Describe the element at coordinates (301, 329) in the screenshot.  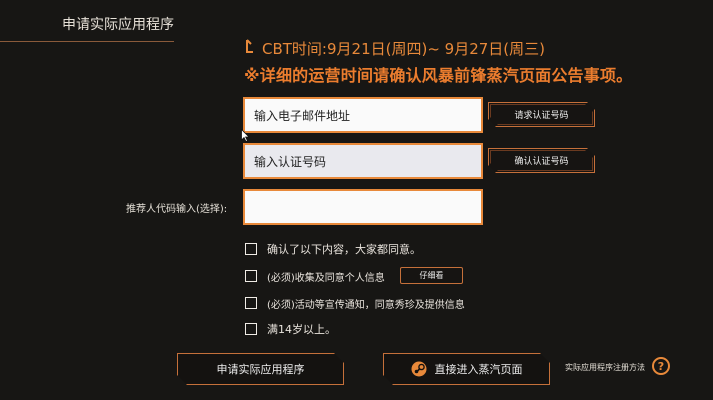
I see `age-confirm-label: 满14岁以上。` at that location.